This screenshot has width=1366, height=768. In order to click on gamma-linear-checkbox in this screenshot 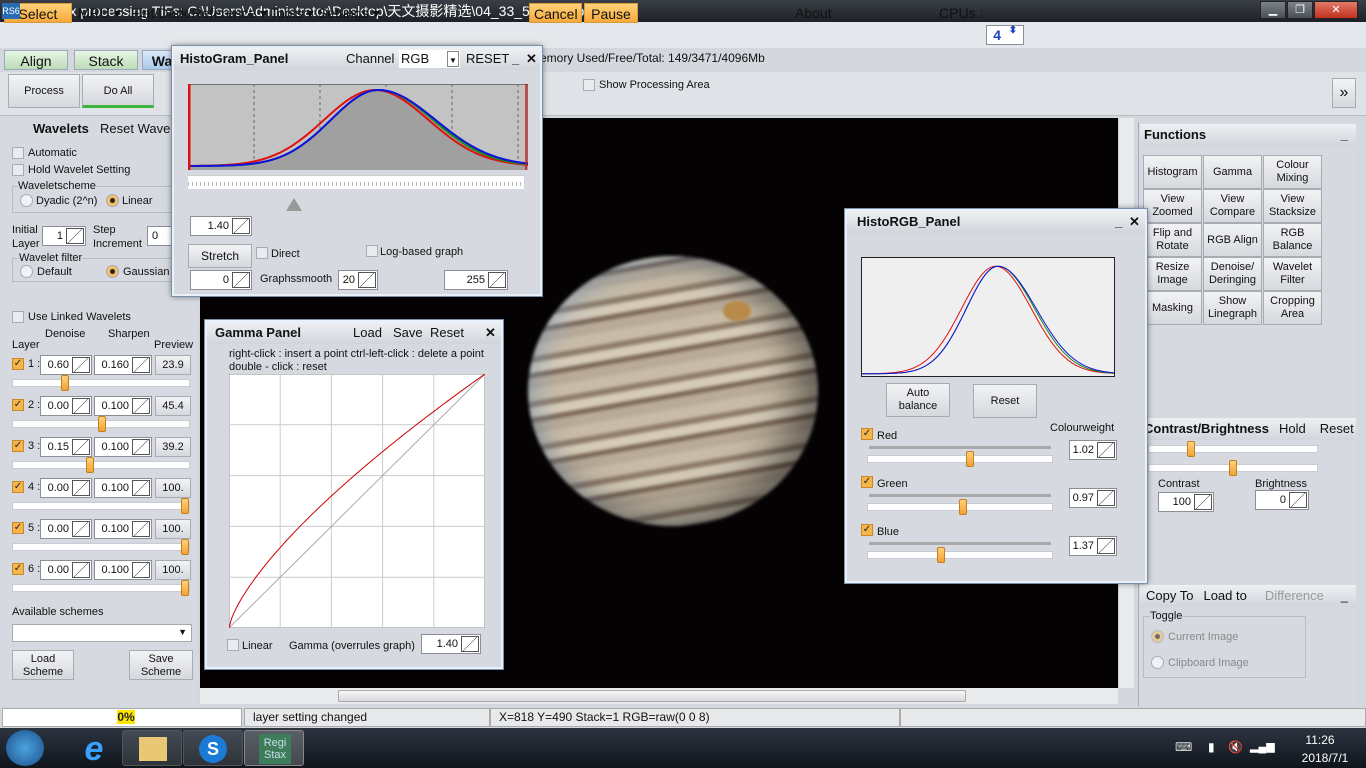, I will do `click(233, 645)`.